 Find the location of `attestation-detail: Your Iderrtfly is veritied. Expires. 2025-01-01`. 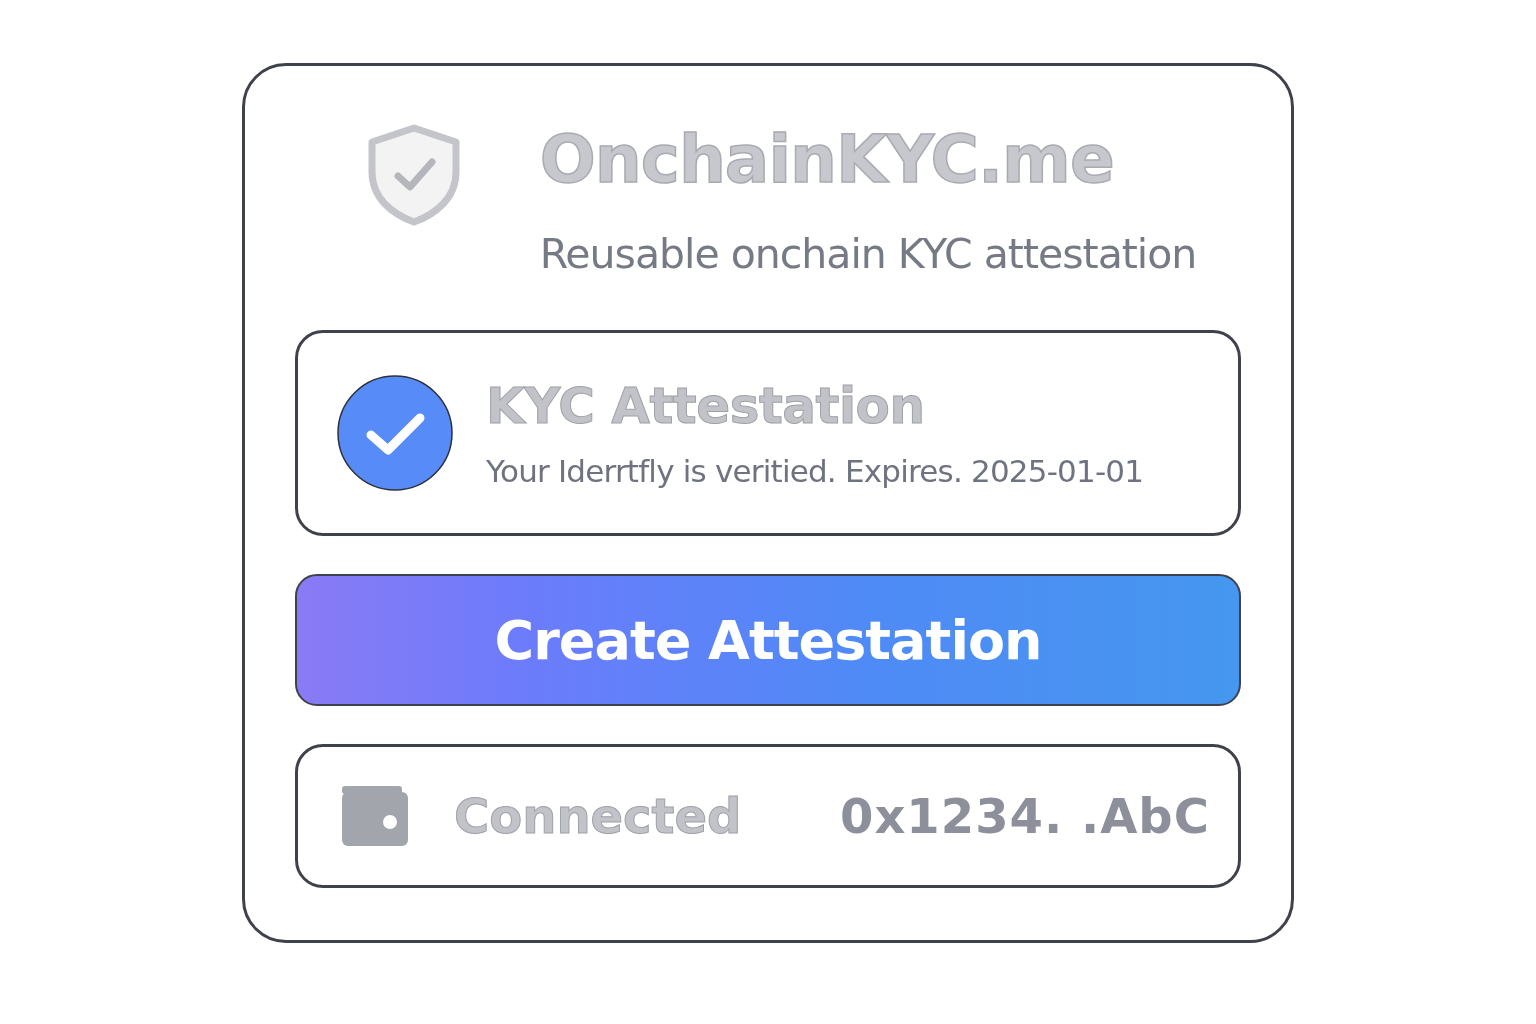

attestation-detail: Your Iderrtfly is veritied. Expires. 2025-01-01 is located at coordinates (815, 471).